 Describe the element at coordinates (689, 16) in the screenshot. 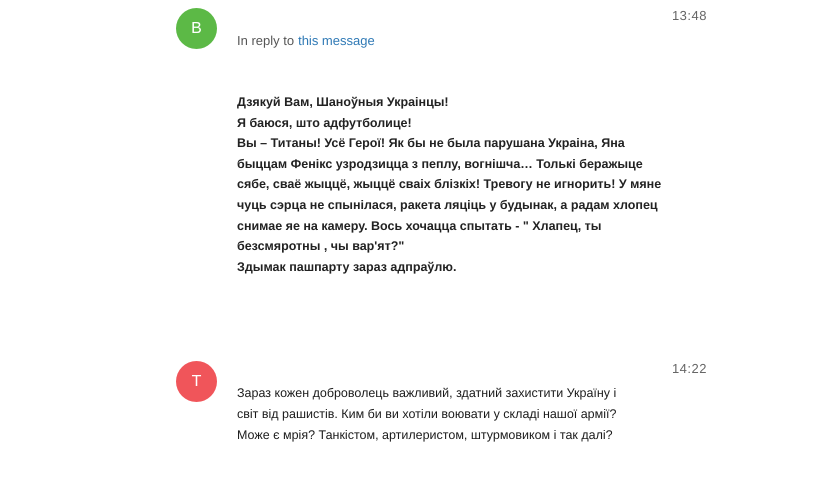

I see `message-time: 13:48` at that location.